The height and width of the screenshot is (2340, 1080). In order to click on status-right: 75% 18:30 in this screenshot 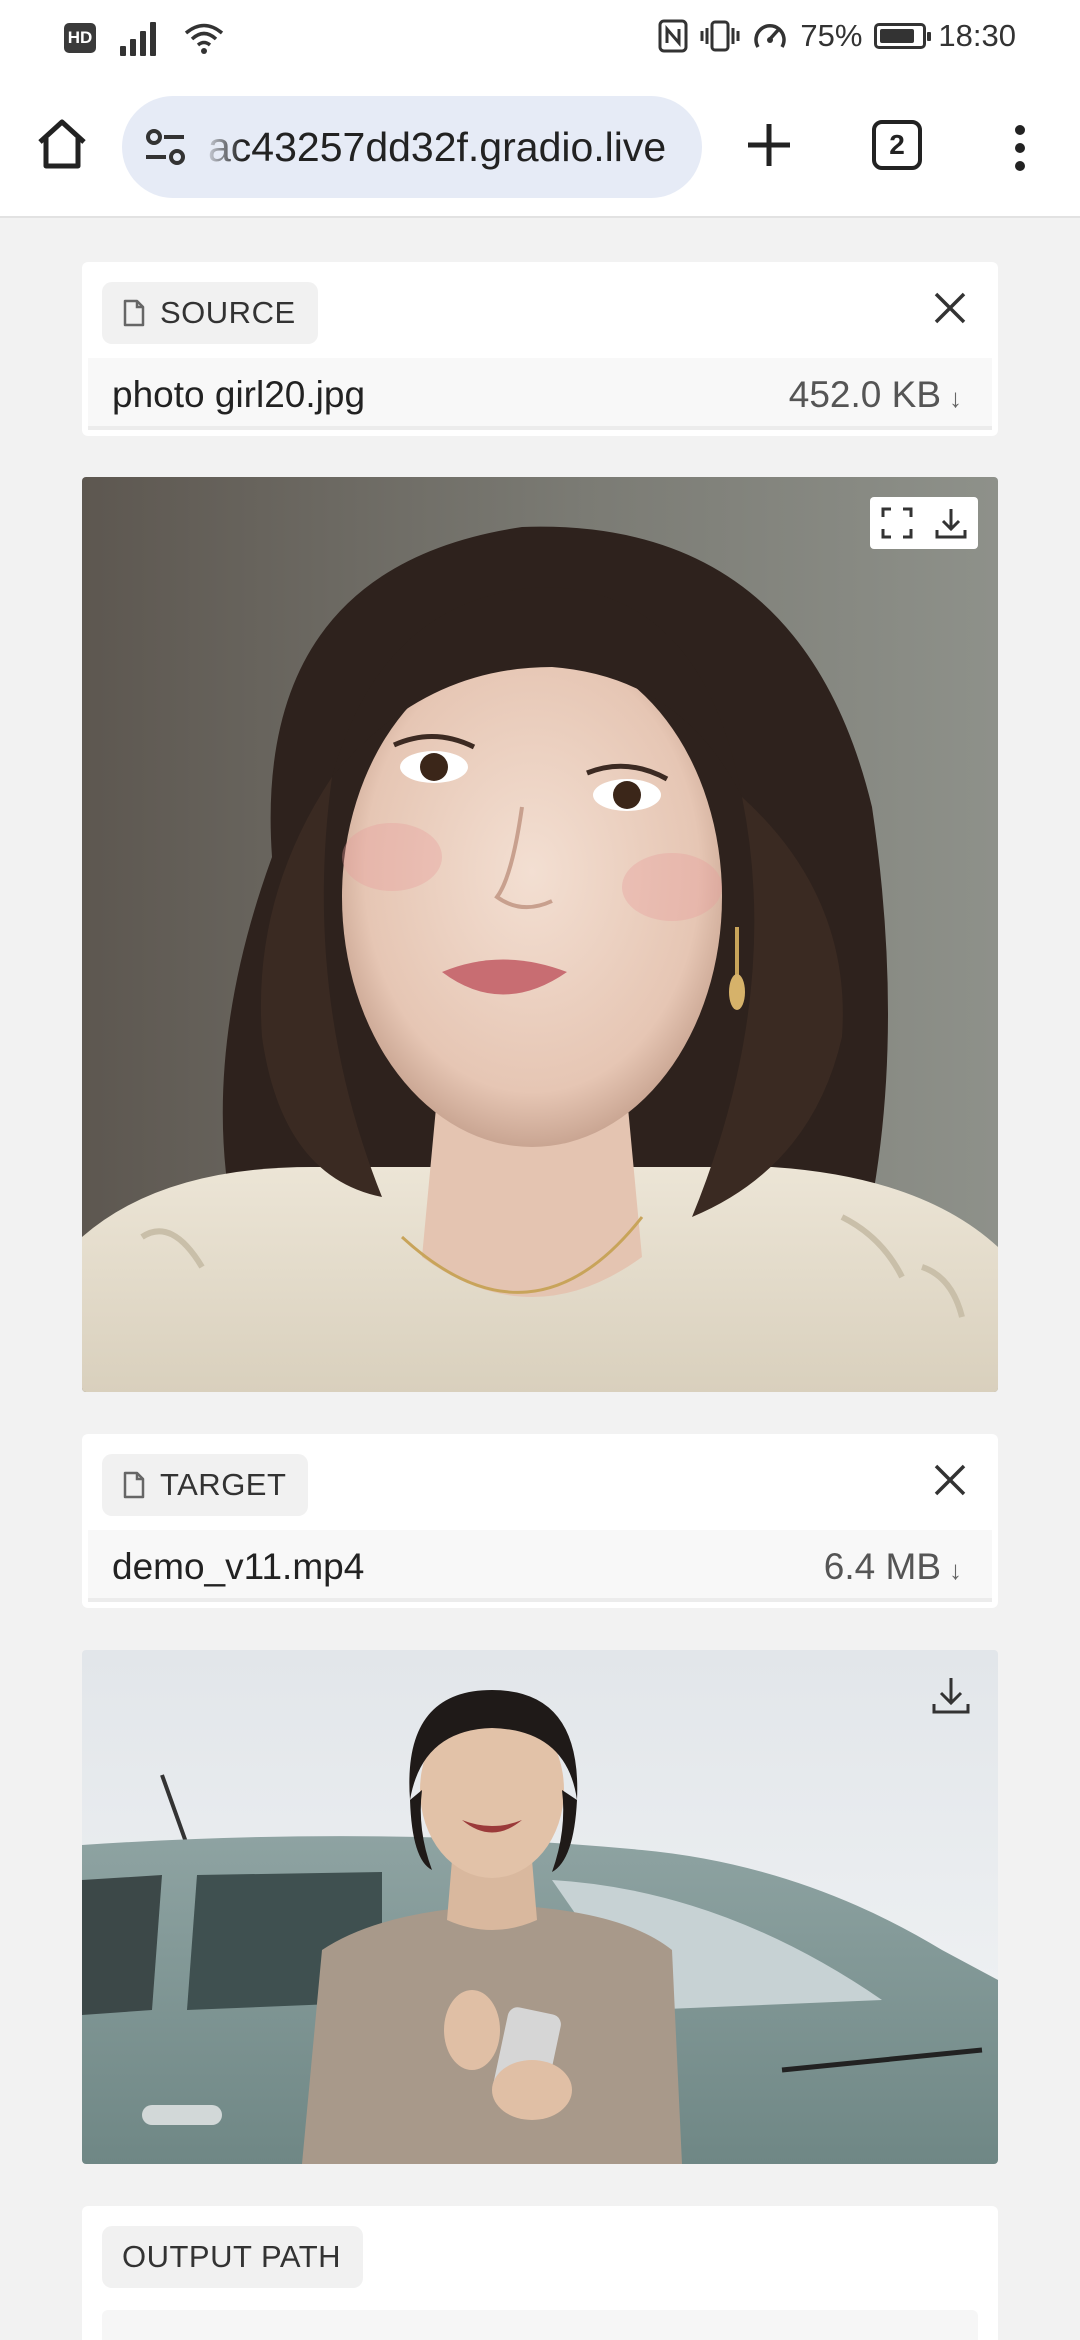, I will do `click(837, 36)`.